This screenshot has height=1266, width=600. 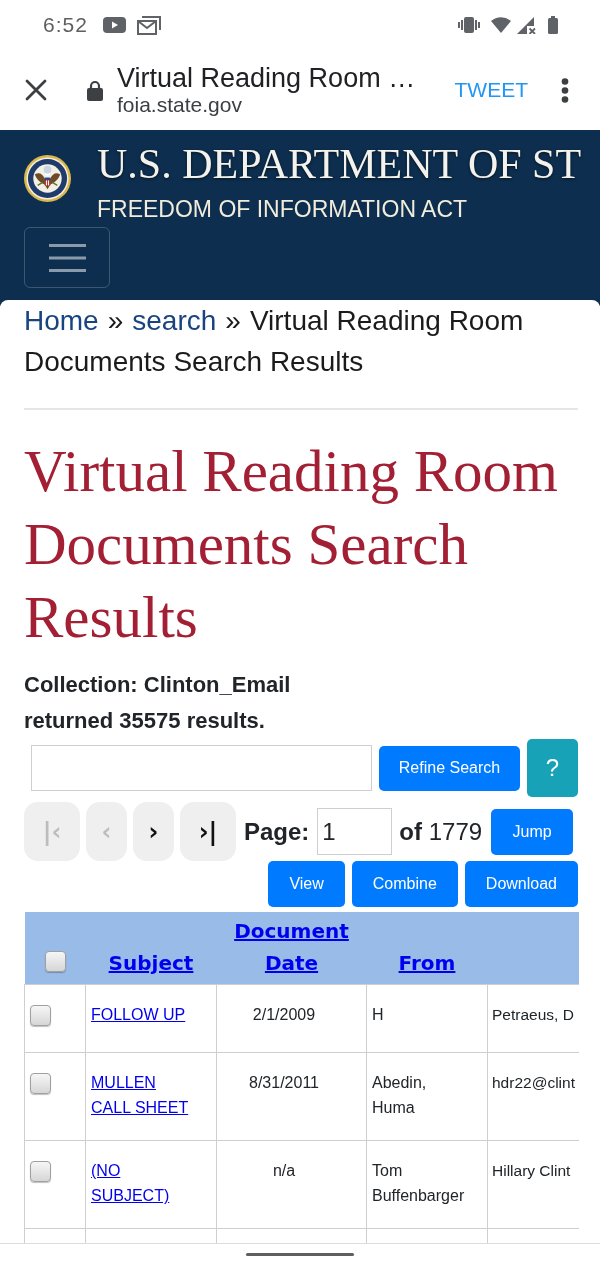 I want to click on seal-logo, so click(x=47, y=178).